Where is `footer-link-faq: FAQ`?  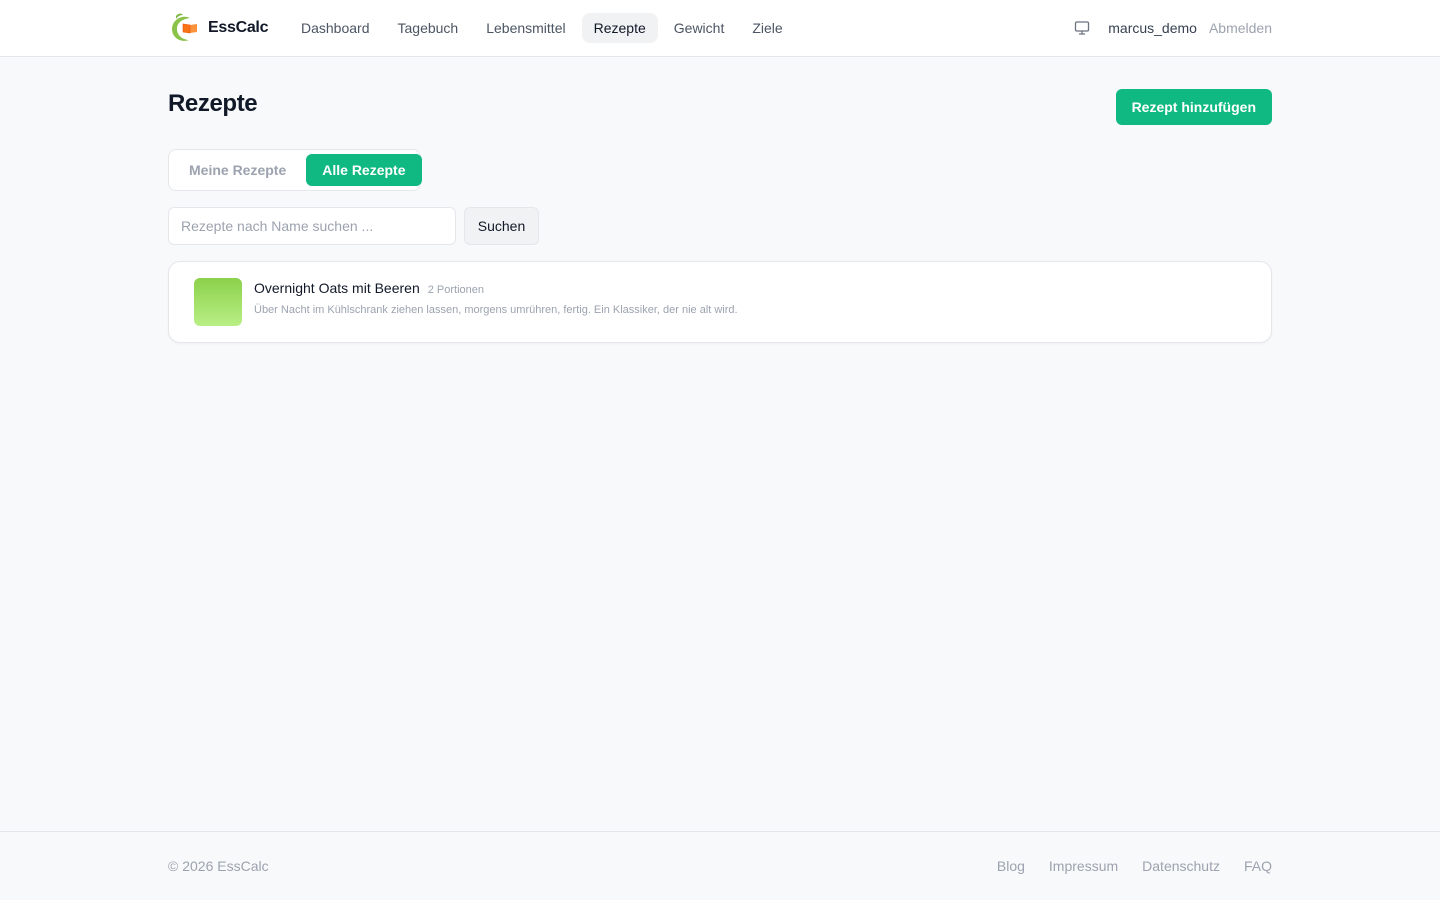
footer-link-faq: FAQ is located at coordinates (1258, 866).